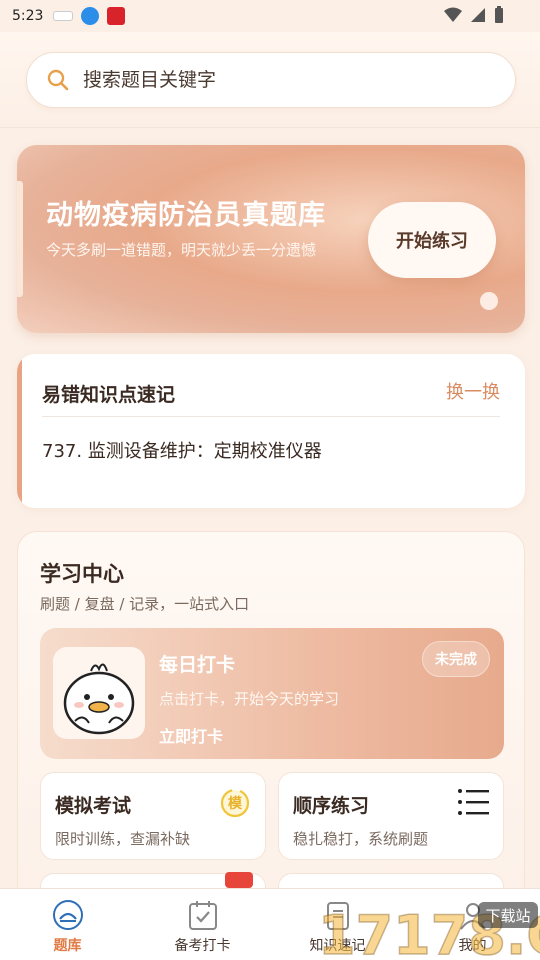 The height and width of the screenshot is (960, 540). Describe the element at coordinates (456, 659) in the screenshot. I see `status-badge: 未完成` at that location.